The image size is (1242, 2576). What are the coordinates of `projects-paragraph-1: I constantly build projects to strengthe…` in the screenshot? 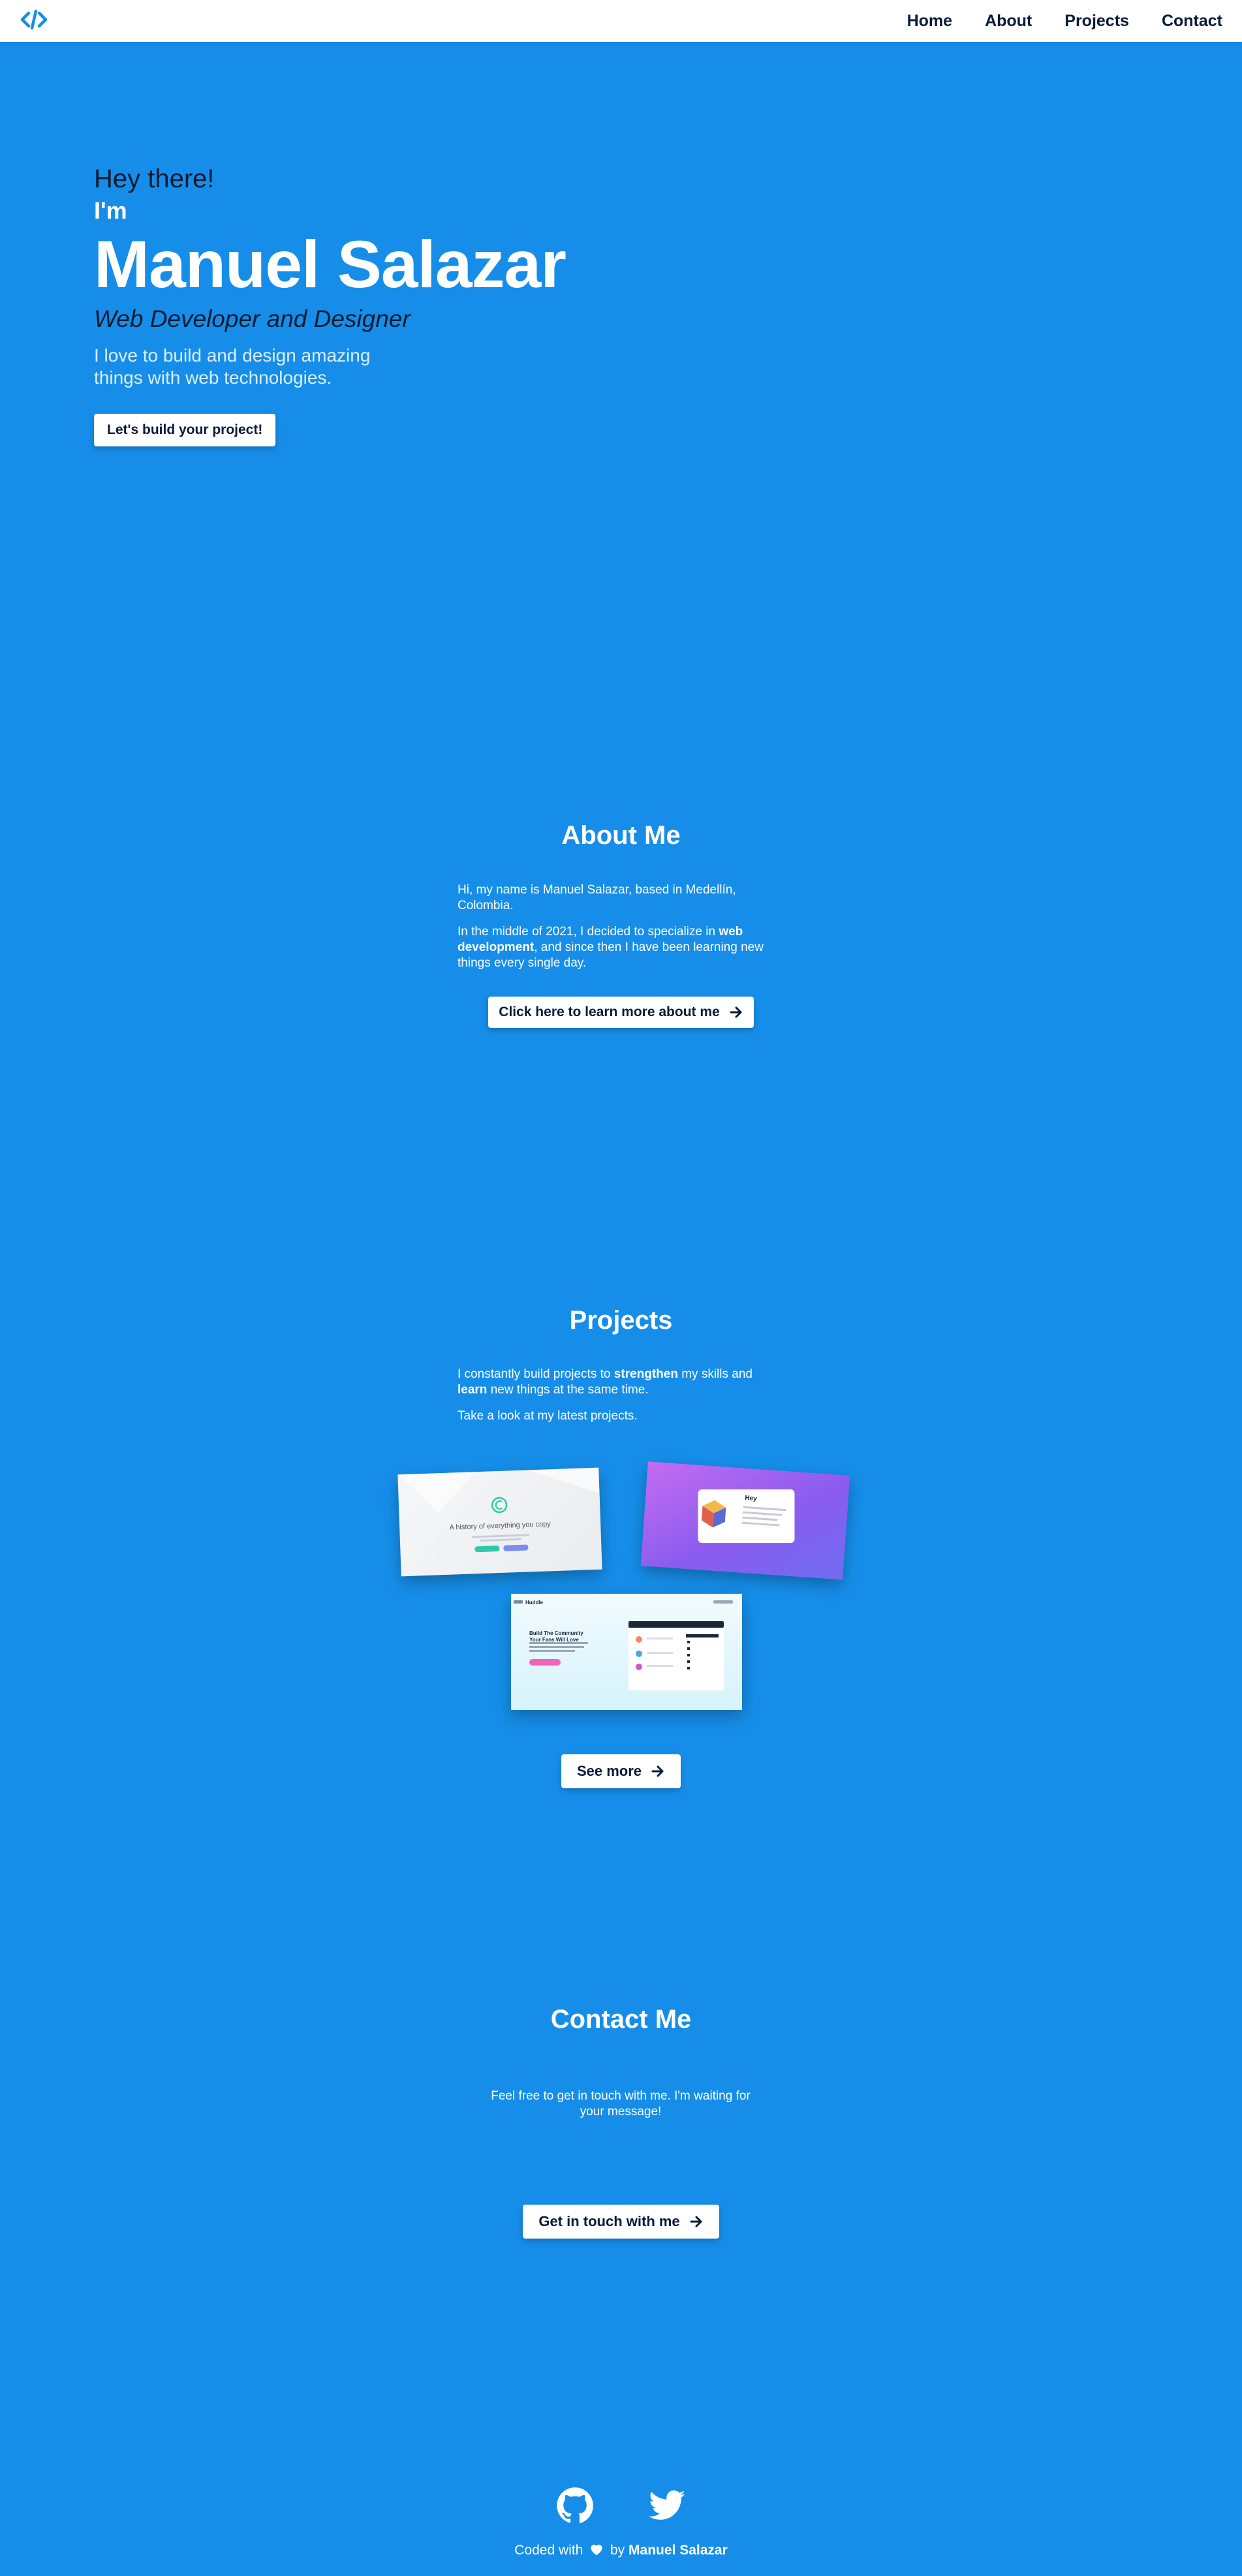 It's located at (621, 1383).